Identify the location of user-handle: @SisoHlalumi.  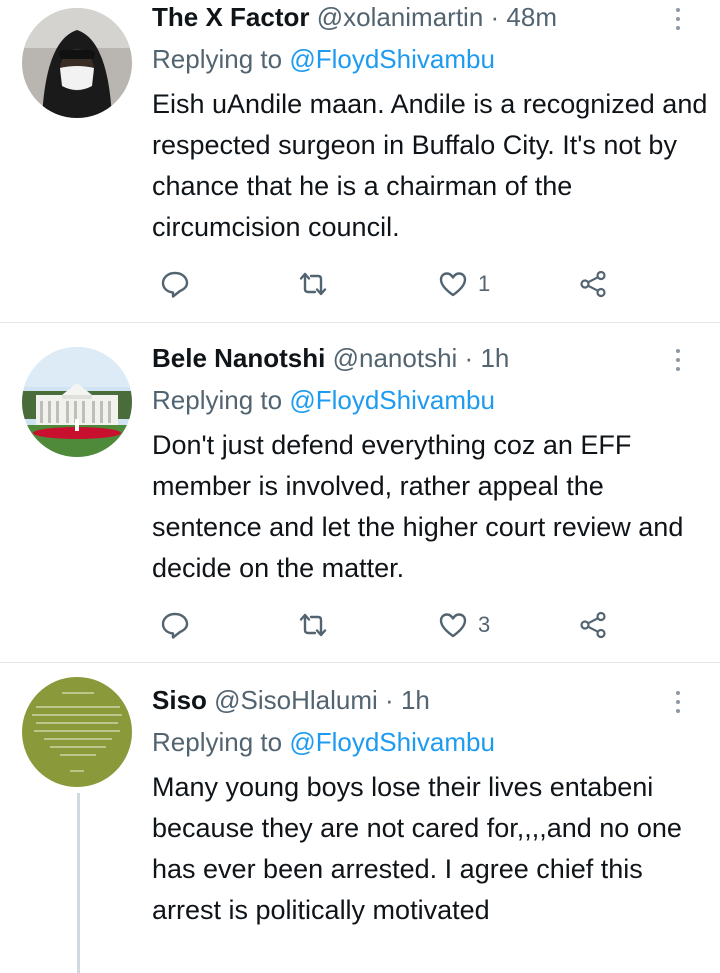
(296, 700).